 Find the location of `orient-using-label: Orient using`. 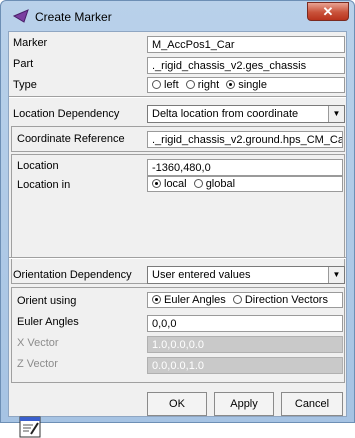

orient-using-label: Orient using is located at coordinates (47, 301).